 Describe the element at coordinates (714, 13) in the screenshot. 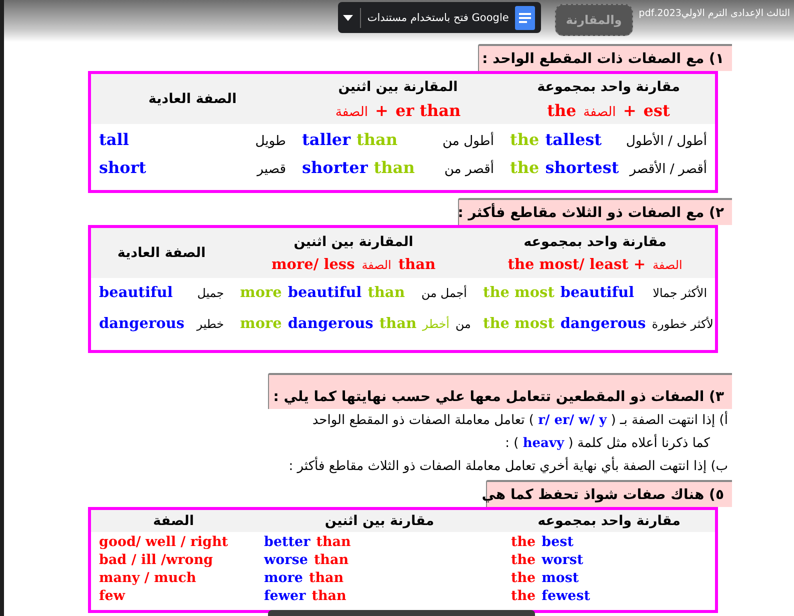

I see `file-title: الثالث الإعدادى الترم الاولي2023.pdf` at that location.